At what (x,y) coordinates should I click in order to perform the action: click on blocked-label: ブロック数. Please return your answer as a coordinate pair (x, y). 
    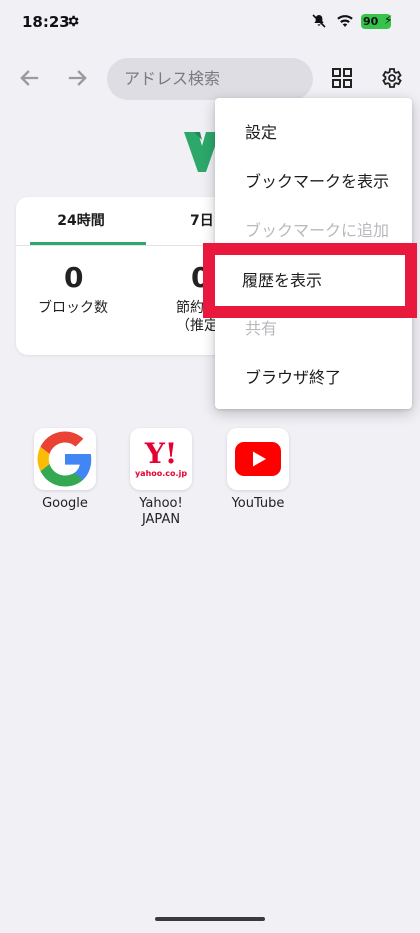
    Looking at the image, I should click on (73, 308).